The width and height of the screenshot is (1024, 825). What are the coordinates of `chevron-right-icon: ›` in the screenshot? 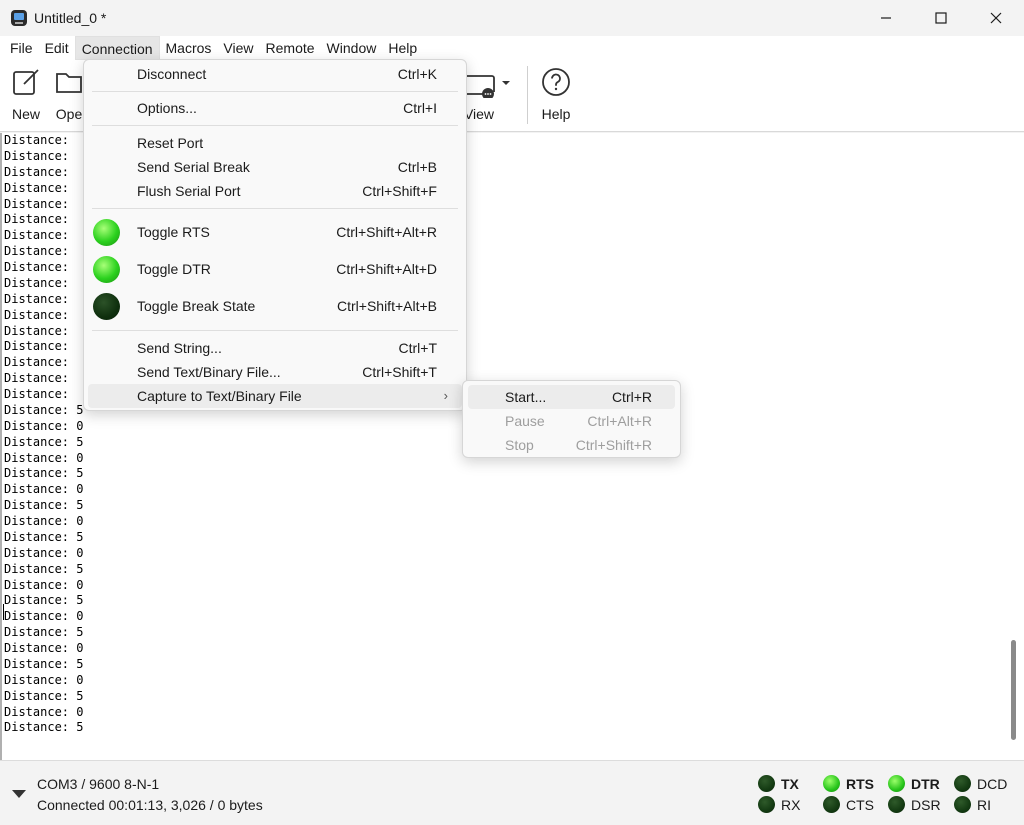 It's located at (445, 395).